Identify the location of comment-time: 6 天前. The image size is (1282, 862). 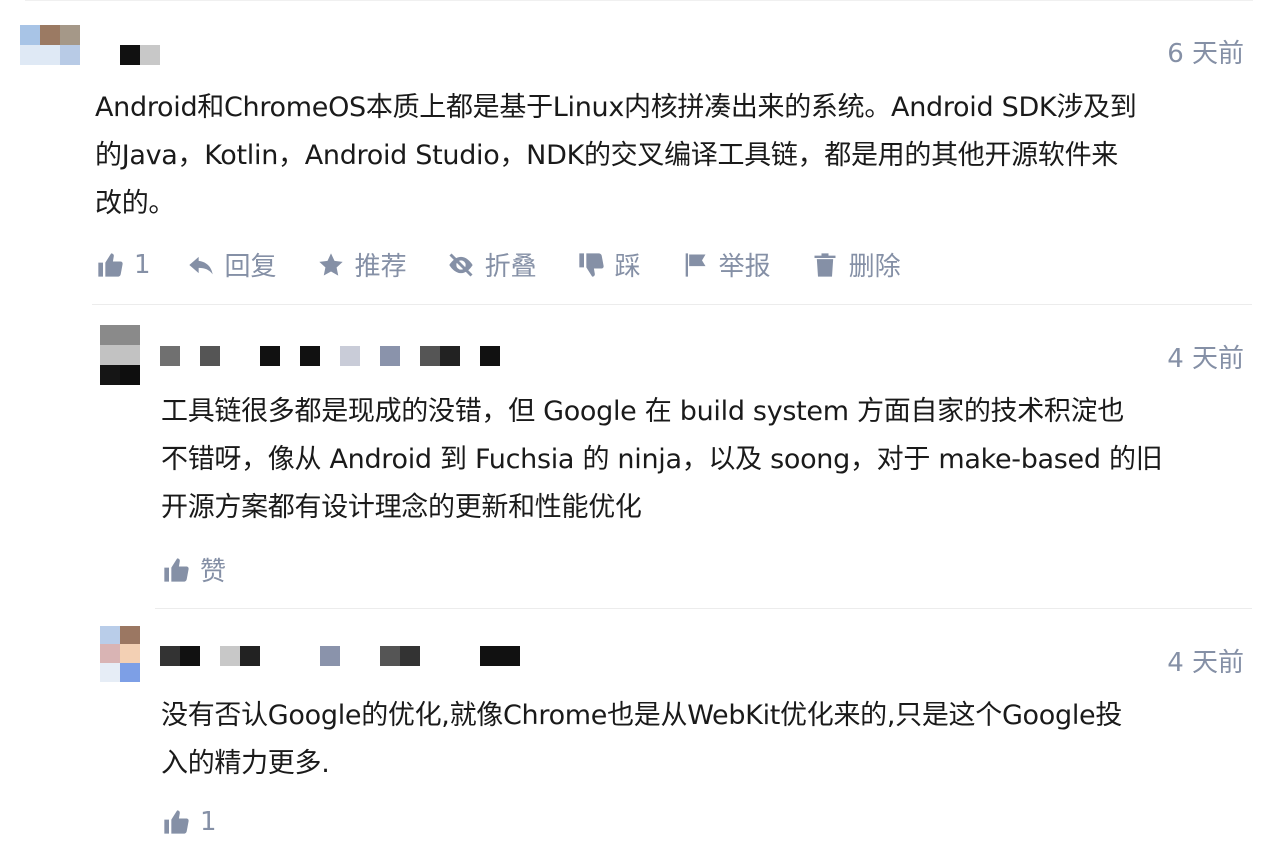
(1205, 54).